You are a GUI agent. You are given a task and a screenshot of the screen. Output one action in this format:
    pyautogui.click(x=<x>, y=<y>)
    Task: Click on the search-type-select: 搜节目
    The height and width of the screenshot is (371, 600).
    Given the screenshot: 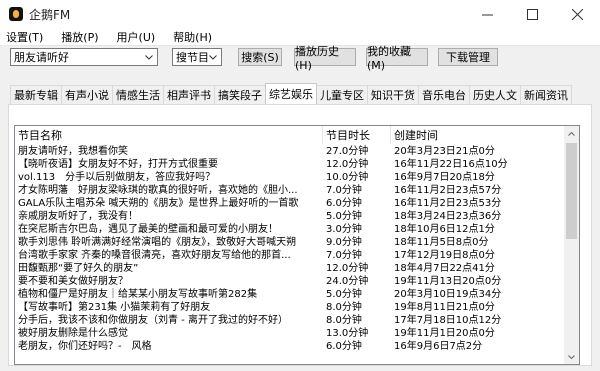 What is the action you would take?
    pyautogui.click(x=197, y=57)
    